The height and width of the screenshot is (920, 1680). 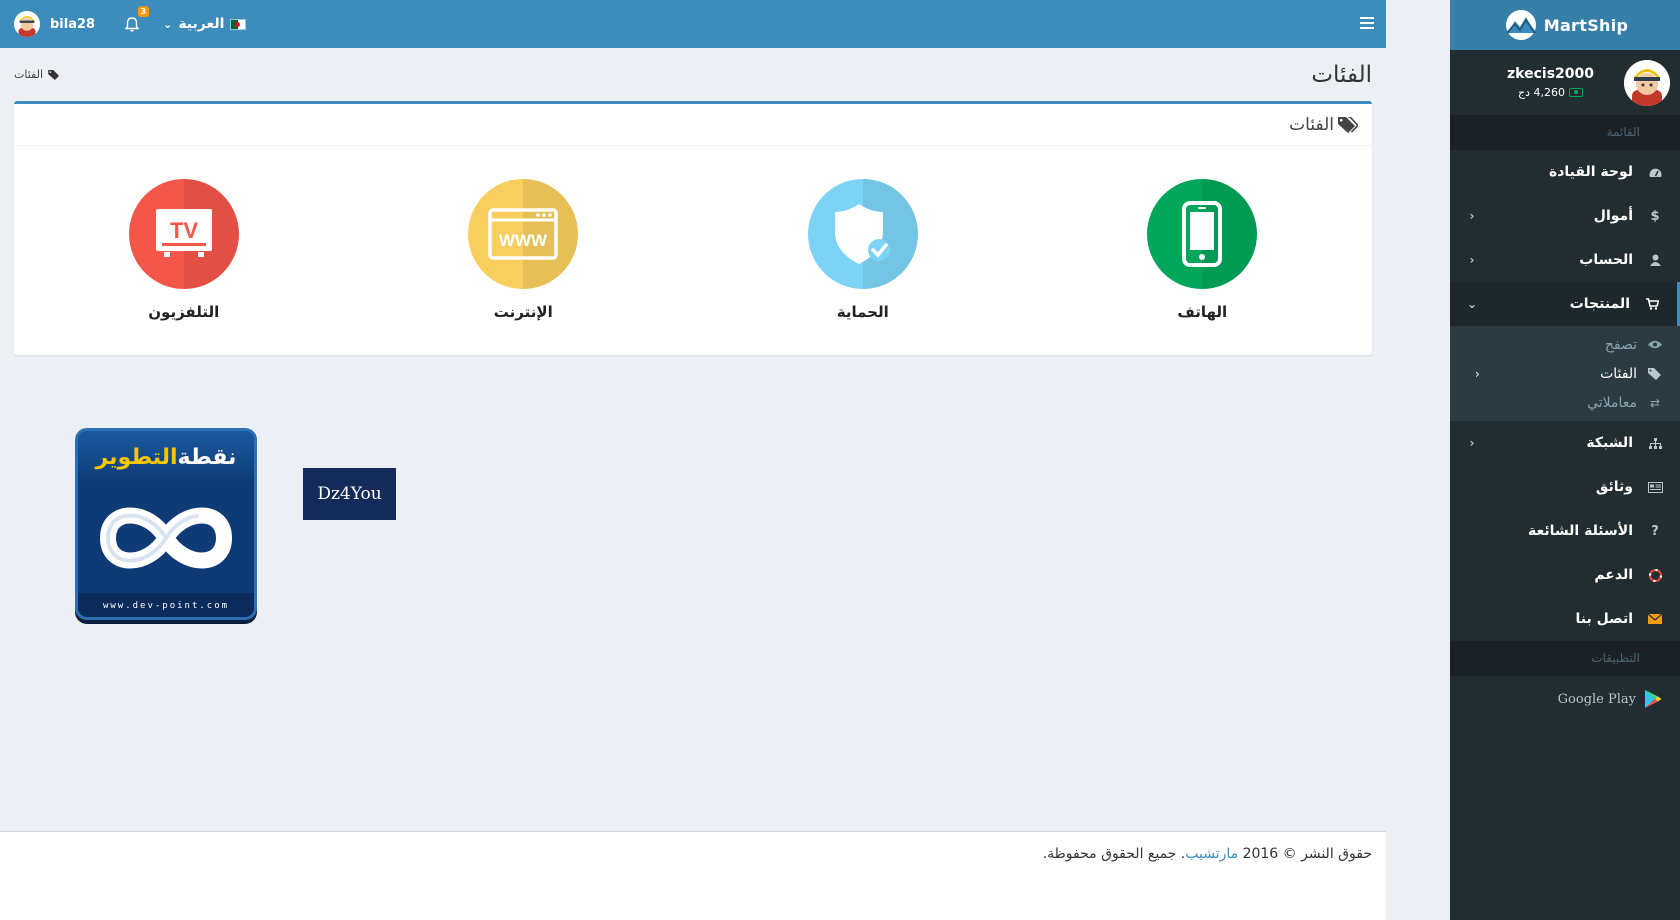 I want to click on dz4you-banner: Dz4You, so click(x=349, y=494).